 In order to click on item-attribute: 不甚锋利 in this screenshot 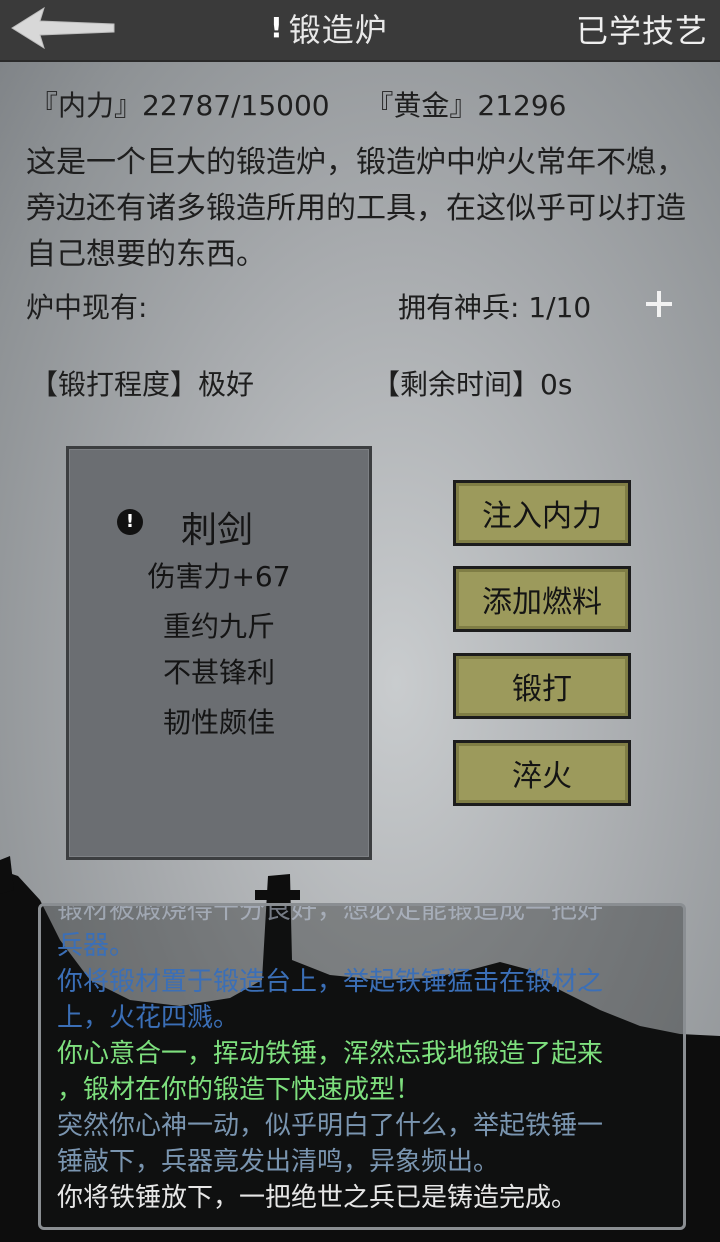, I will do `click(218, 672)`.